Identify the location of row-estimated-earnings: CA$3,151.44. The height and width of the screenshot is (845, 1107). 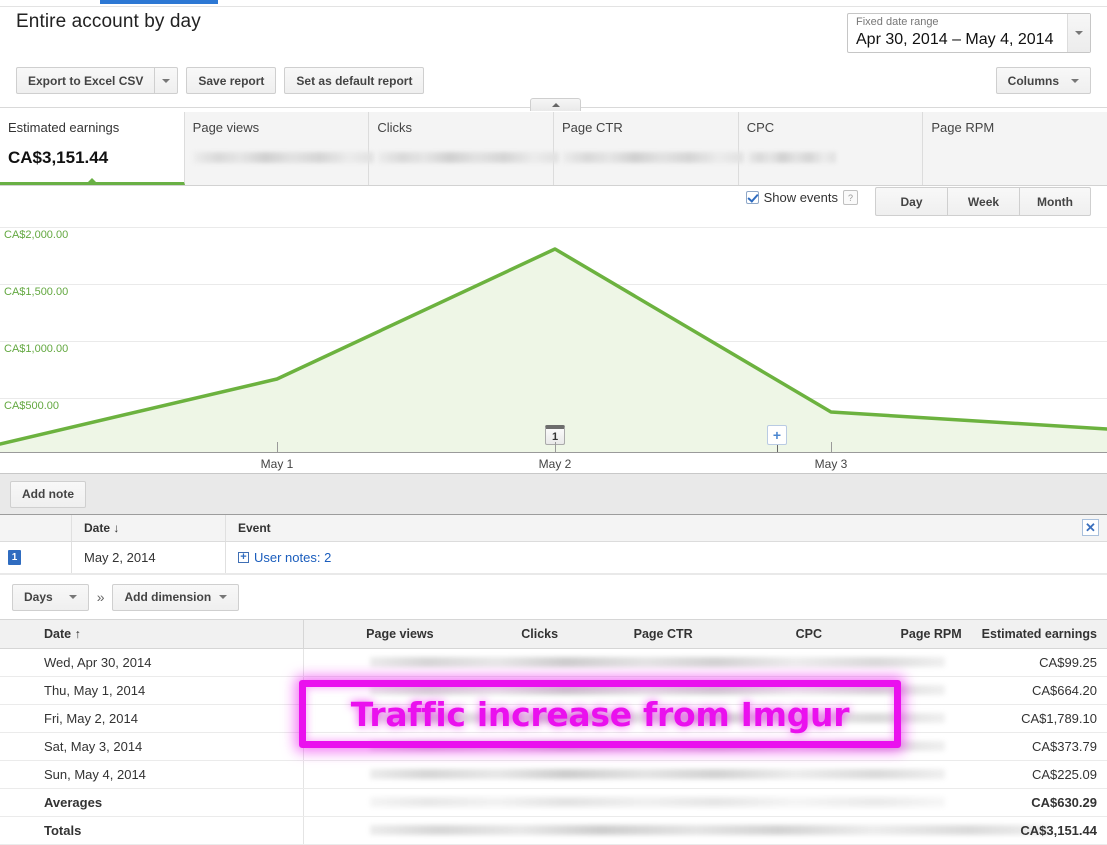
(1039, 830).